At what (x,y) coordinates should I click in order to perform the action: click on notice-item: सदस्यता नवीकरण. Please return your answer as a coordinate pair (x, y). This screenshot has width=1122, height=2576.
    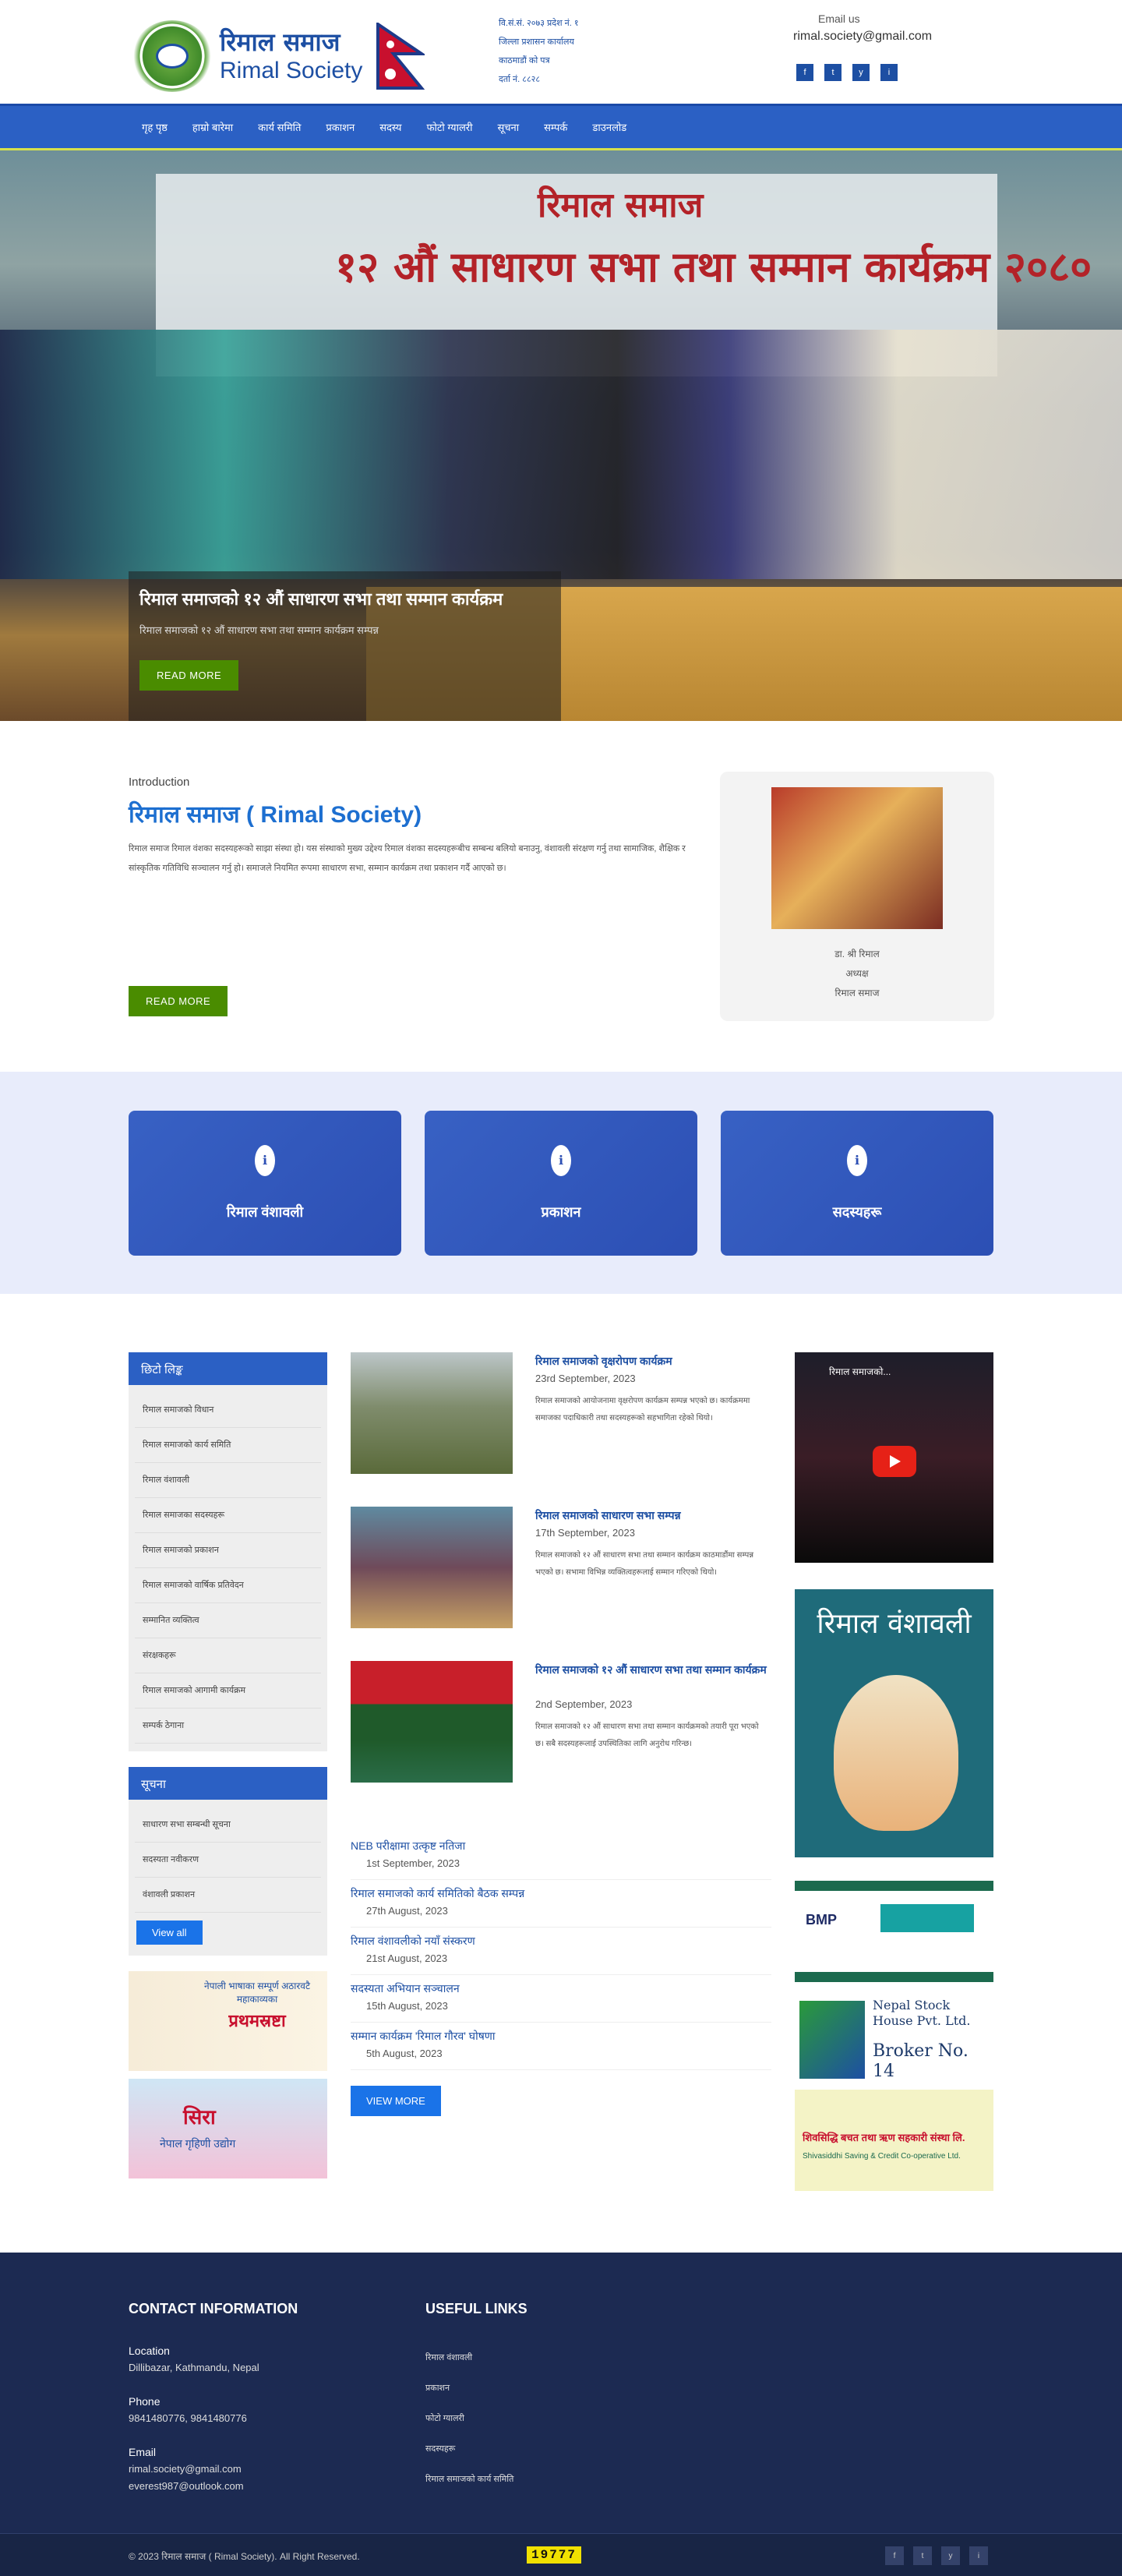
    Looking at the image, I should click on (228, 1860).